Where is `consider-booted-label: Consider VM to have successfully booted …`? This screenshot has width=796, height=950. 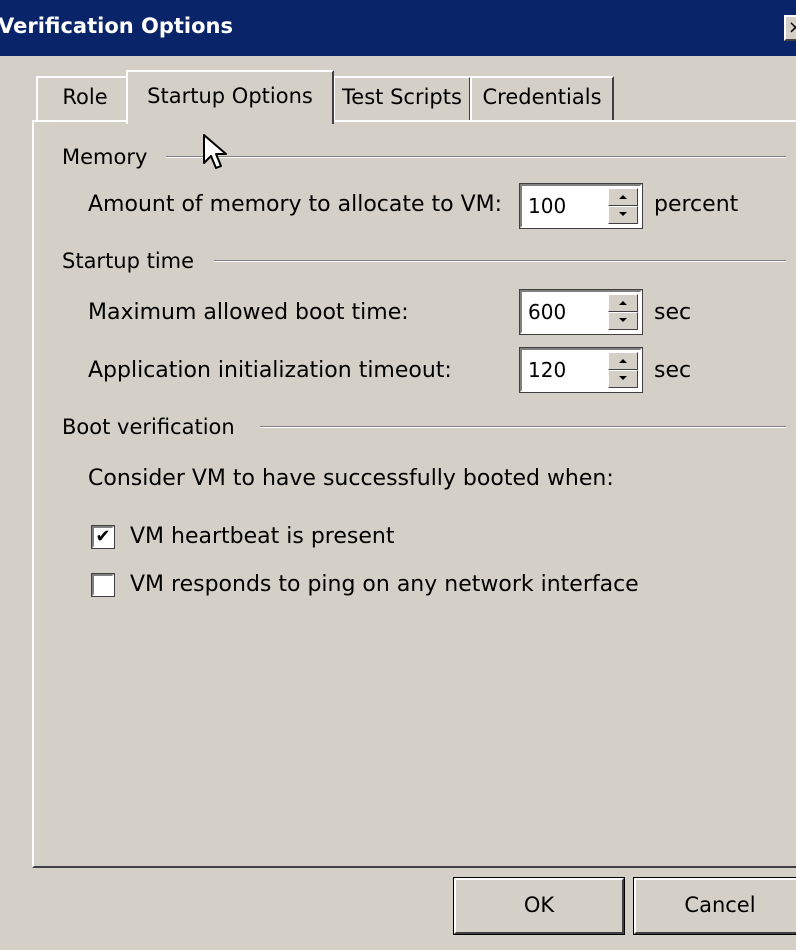
consider-booted-label: Consider VM to have successfully booted … is located at coordinates (351, 478).